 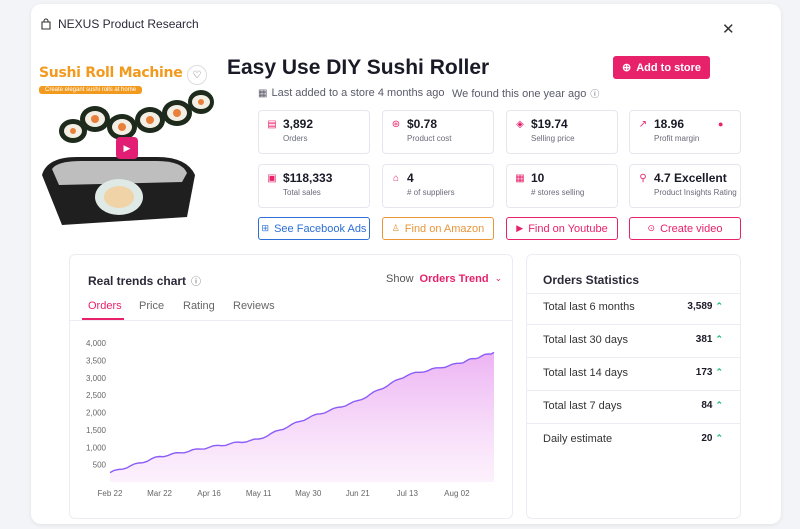 What do you see at coordinates (685, 186) in the screenshot?
I see `stat-product-insights-rating: ⚲ 4.7 Excellent Product Insights Rating` at bounding box center [685, 186].